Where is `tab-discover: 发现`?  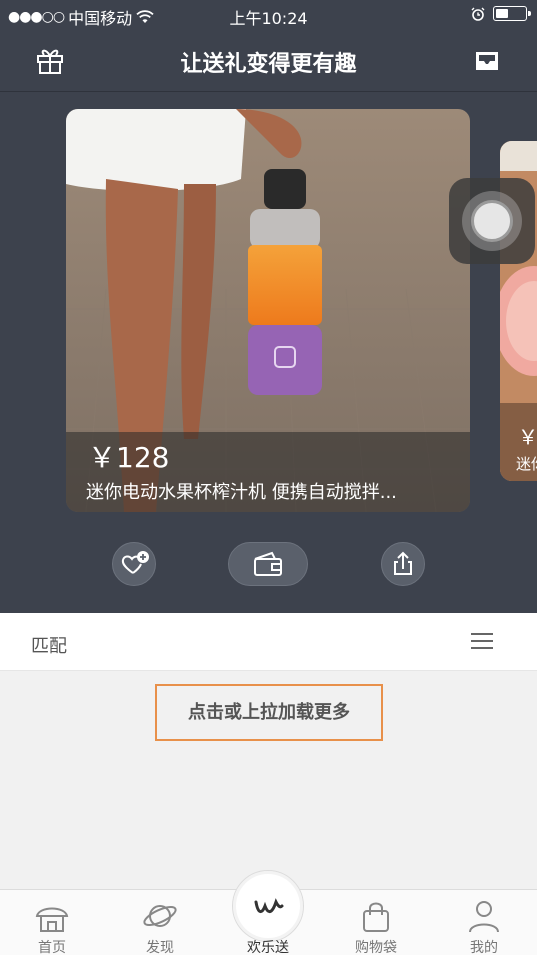 tab-discover: 发现 is located at coordinates (160, 922).